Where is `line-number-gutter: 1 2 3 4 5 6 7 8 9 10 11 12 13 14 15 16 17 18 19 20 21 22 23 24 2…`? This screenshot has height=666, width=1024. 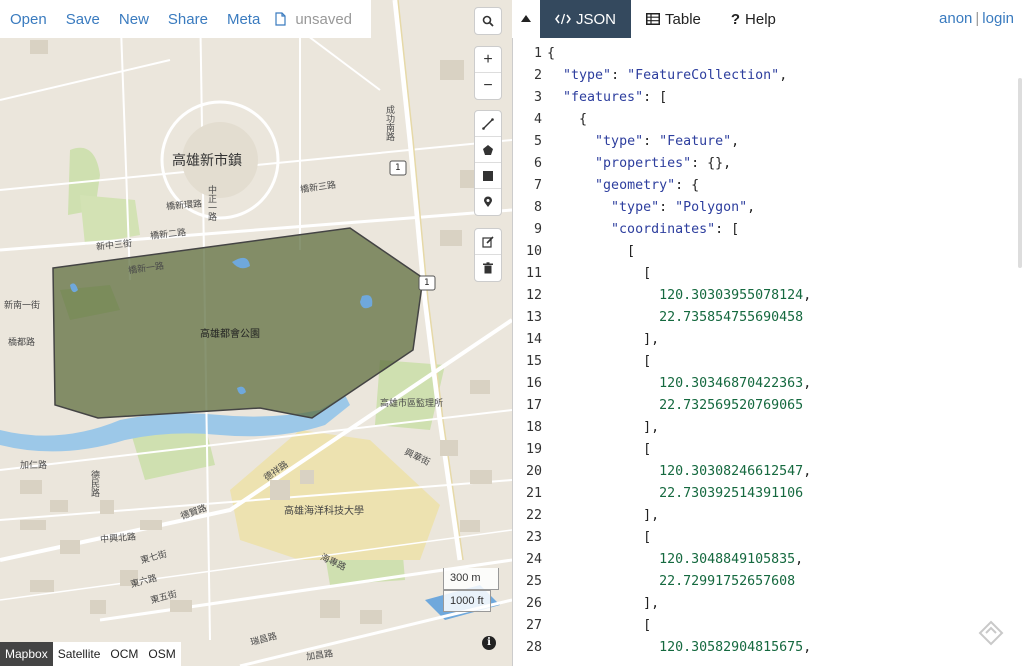 line-number-gutter: 1 2 3 4 5 6 7 8 9 10 11 12 13 14 15 16 17 18 19 20 21 22 23 24 2… is located at coordinates (529, 346).